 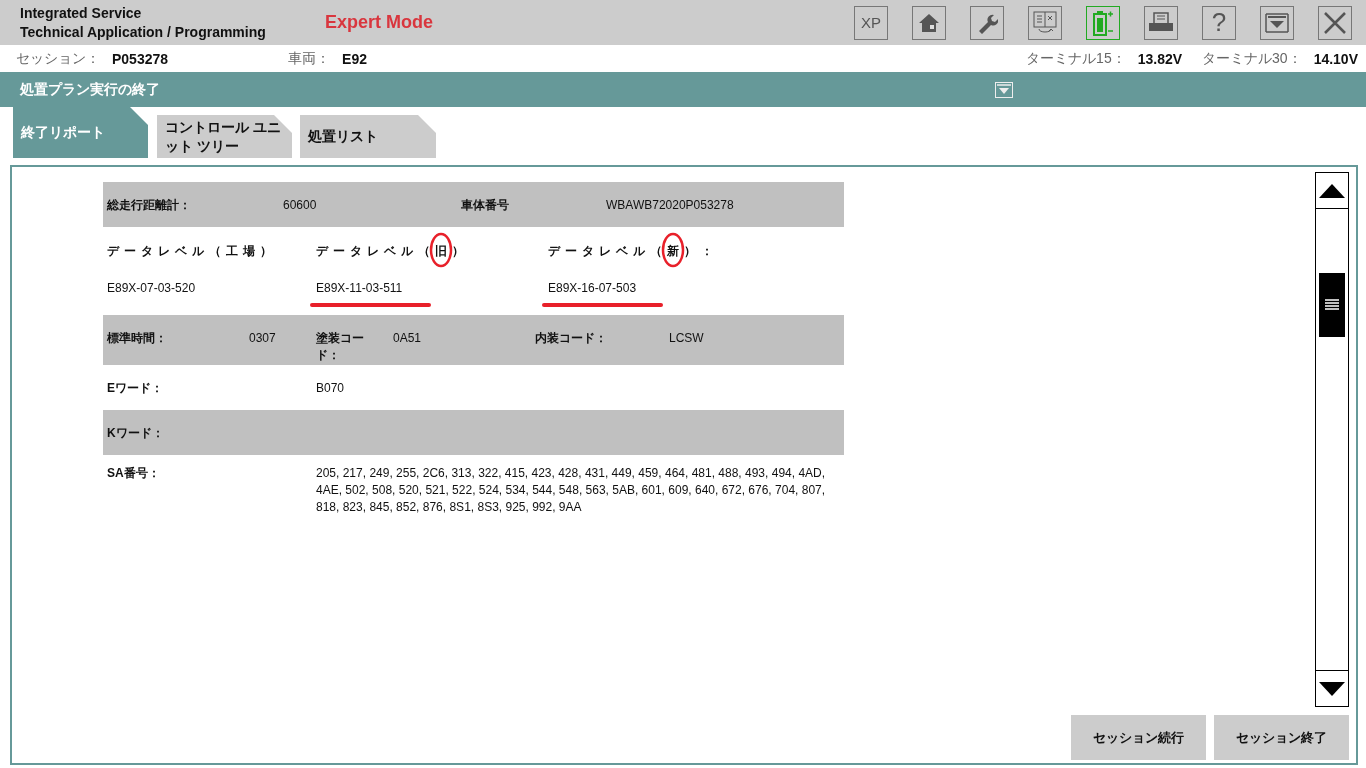 I want to click on level-value: E89X-07-03-520, so click(x=151, y=288).